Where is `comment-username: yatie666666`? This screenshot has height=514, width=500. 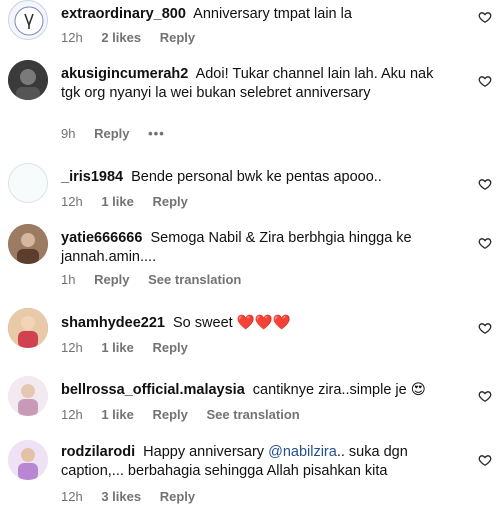
comment-username: yatie666666 is located at coordinates (101, 238).